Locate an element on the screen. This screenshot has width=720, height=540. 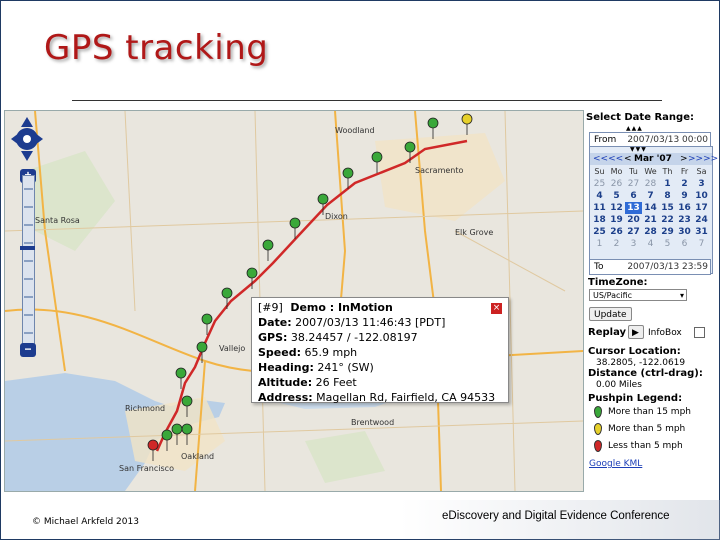
zoom-slider-handle is located at coordinates (27, 248).